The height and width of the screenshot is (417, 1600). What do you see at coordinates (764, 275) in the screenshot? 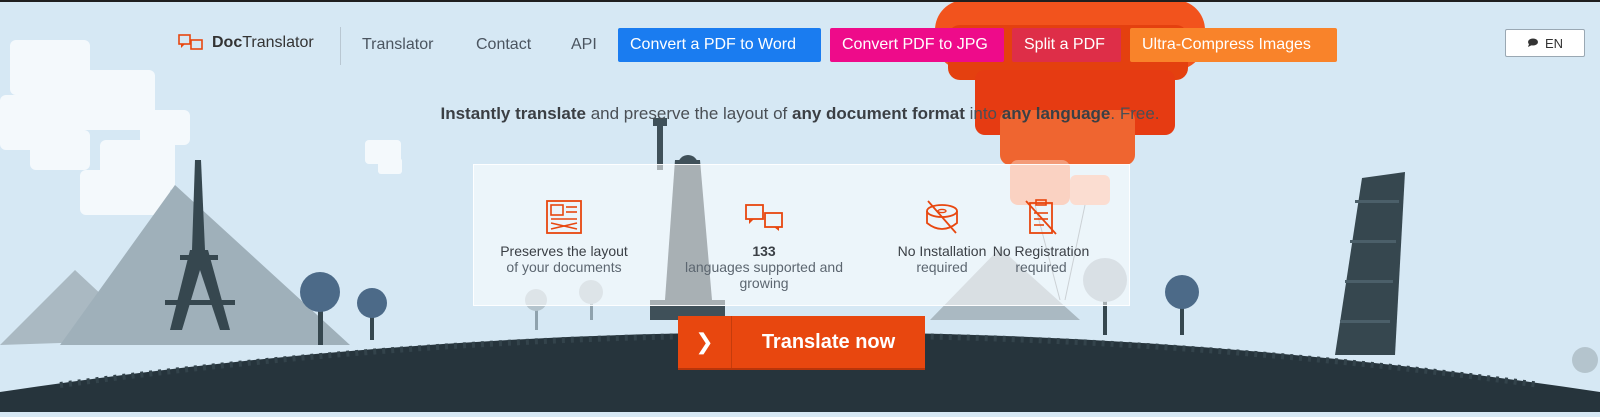
I see `feature-subtitle: languages supported and growing` at bounding box center [764, 275].